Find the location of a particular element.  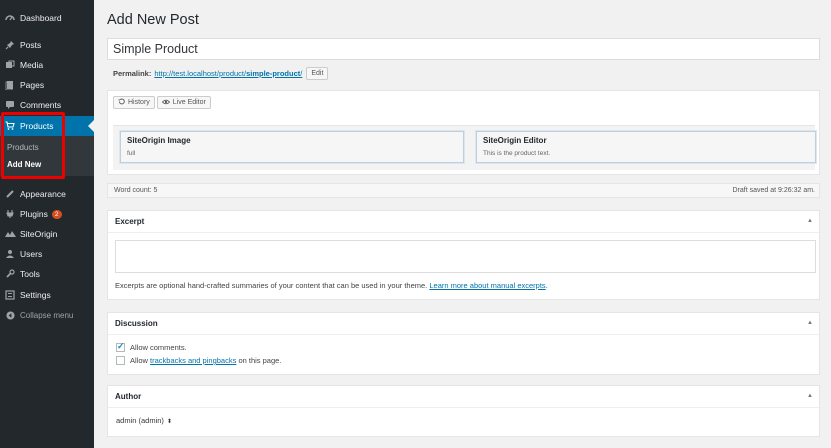

excerpt-title: Excerpt is located at coordinates (130, 221).